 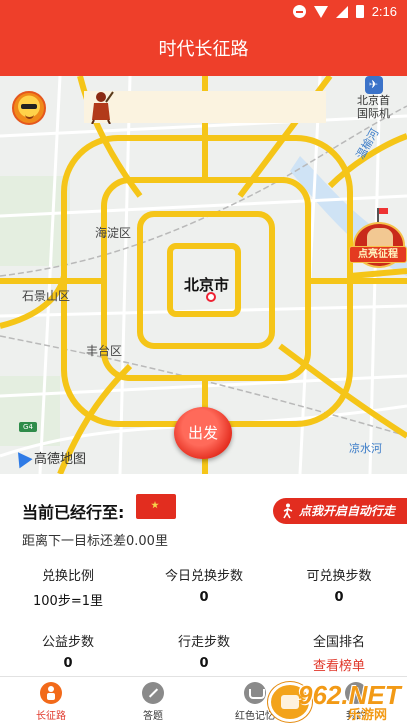 What do you see at coordinates (203, 433) in the screenshot?
I see `depart-button: 出发` at bounding box center [203, 433].